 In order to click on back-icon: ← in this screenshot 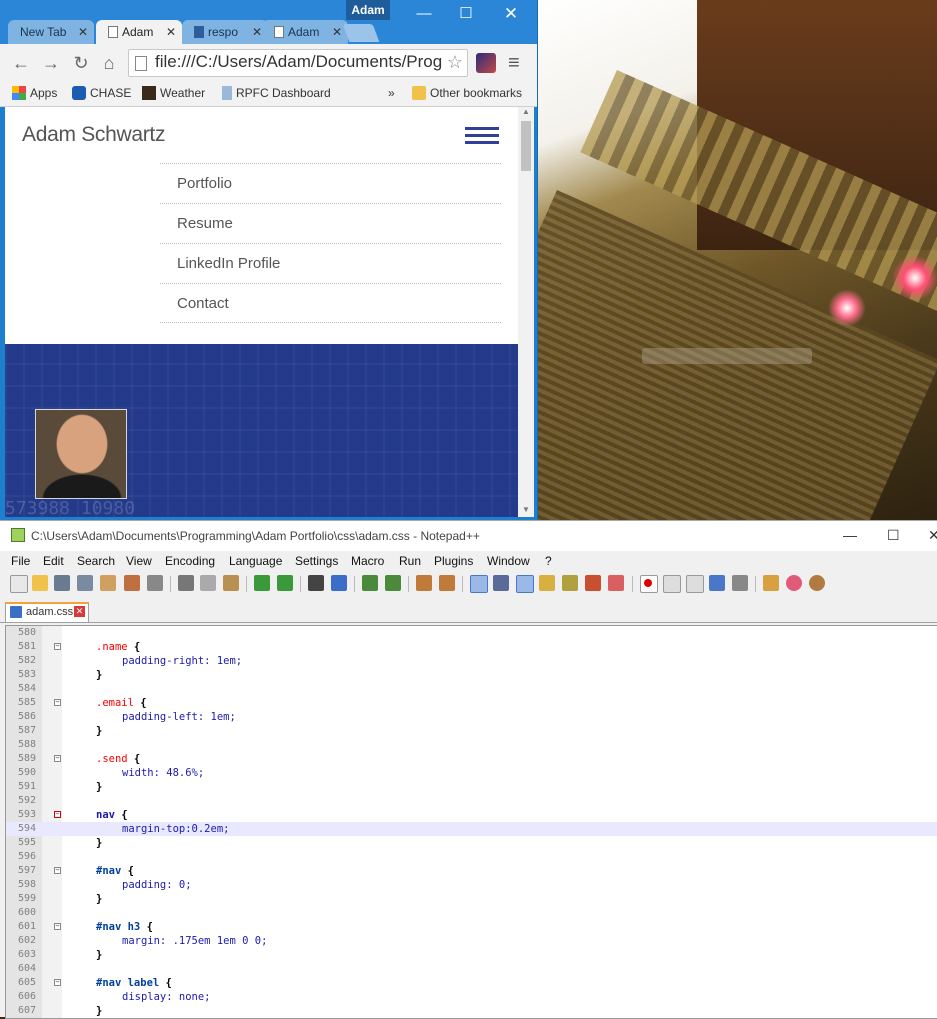, I will do `click(21, 63)`.